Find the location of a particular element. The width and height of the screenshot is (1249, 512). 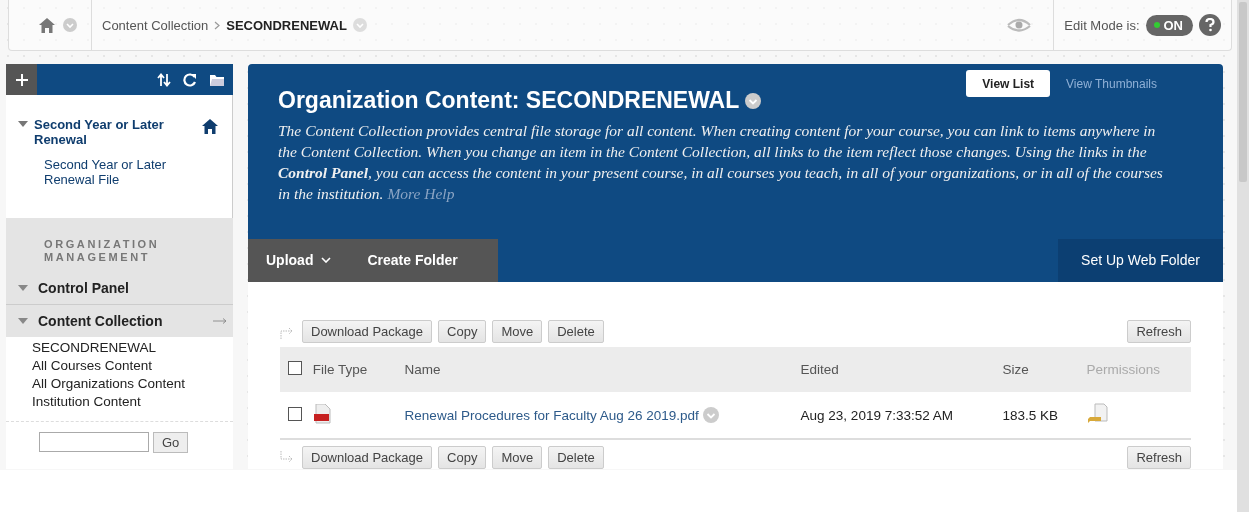

menu-header: Control Panel is located at coordinates (119, 288).